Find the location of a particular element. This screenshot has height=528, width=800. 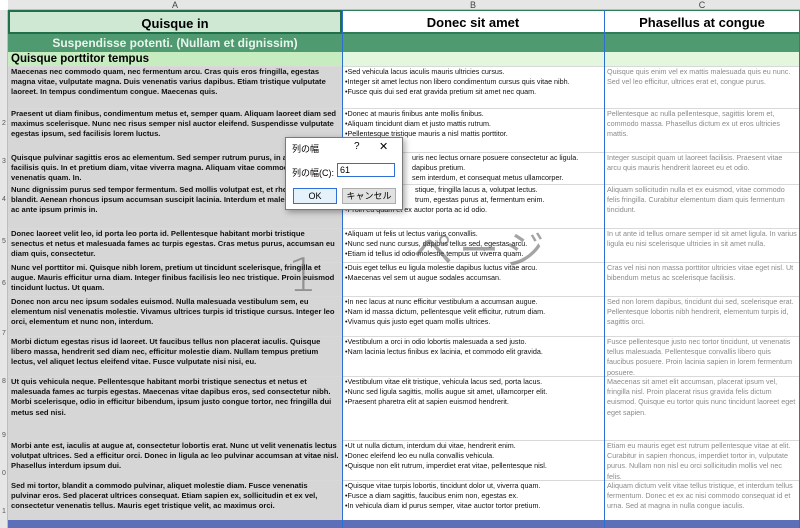

table-footer-band is located at coordinates (404, 524).